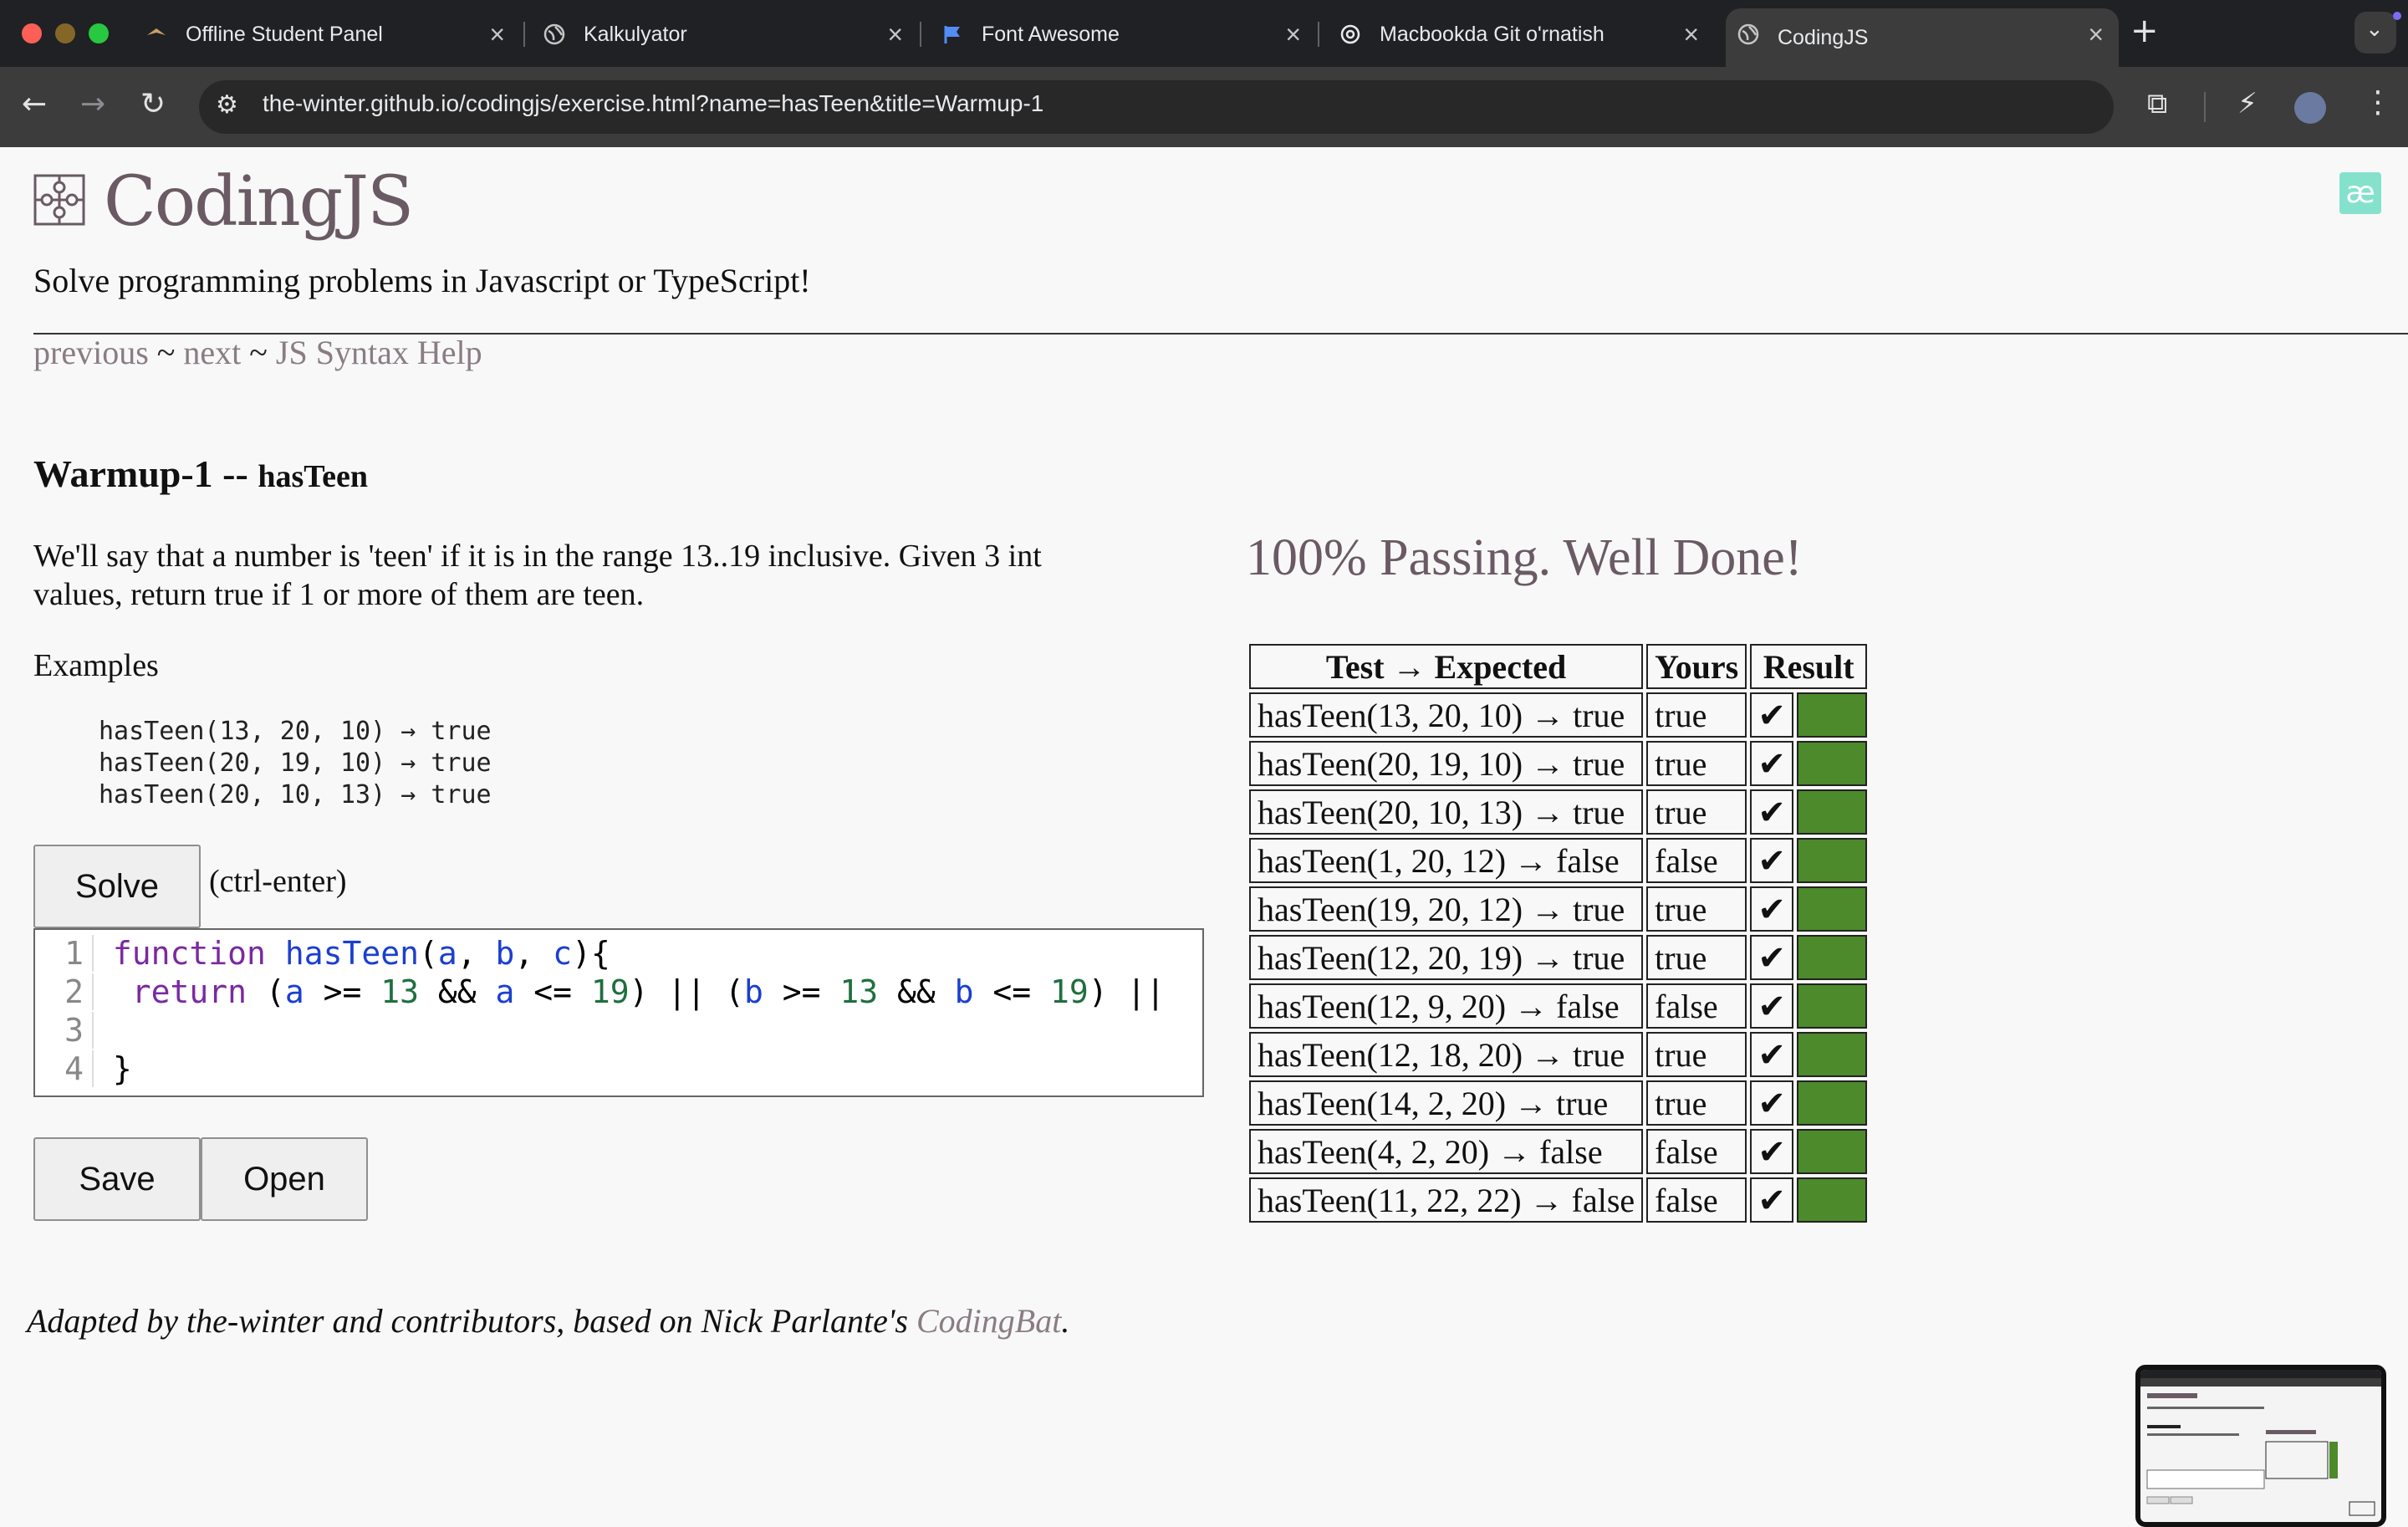 The image size is (2408, 1527). I want to click on ae-extension-icon: æ, so click(2360, 193).